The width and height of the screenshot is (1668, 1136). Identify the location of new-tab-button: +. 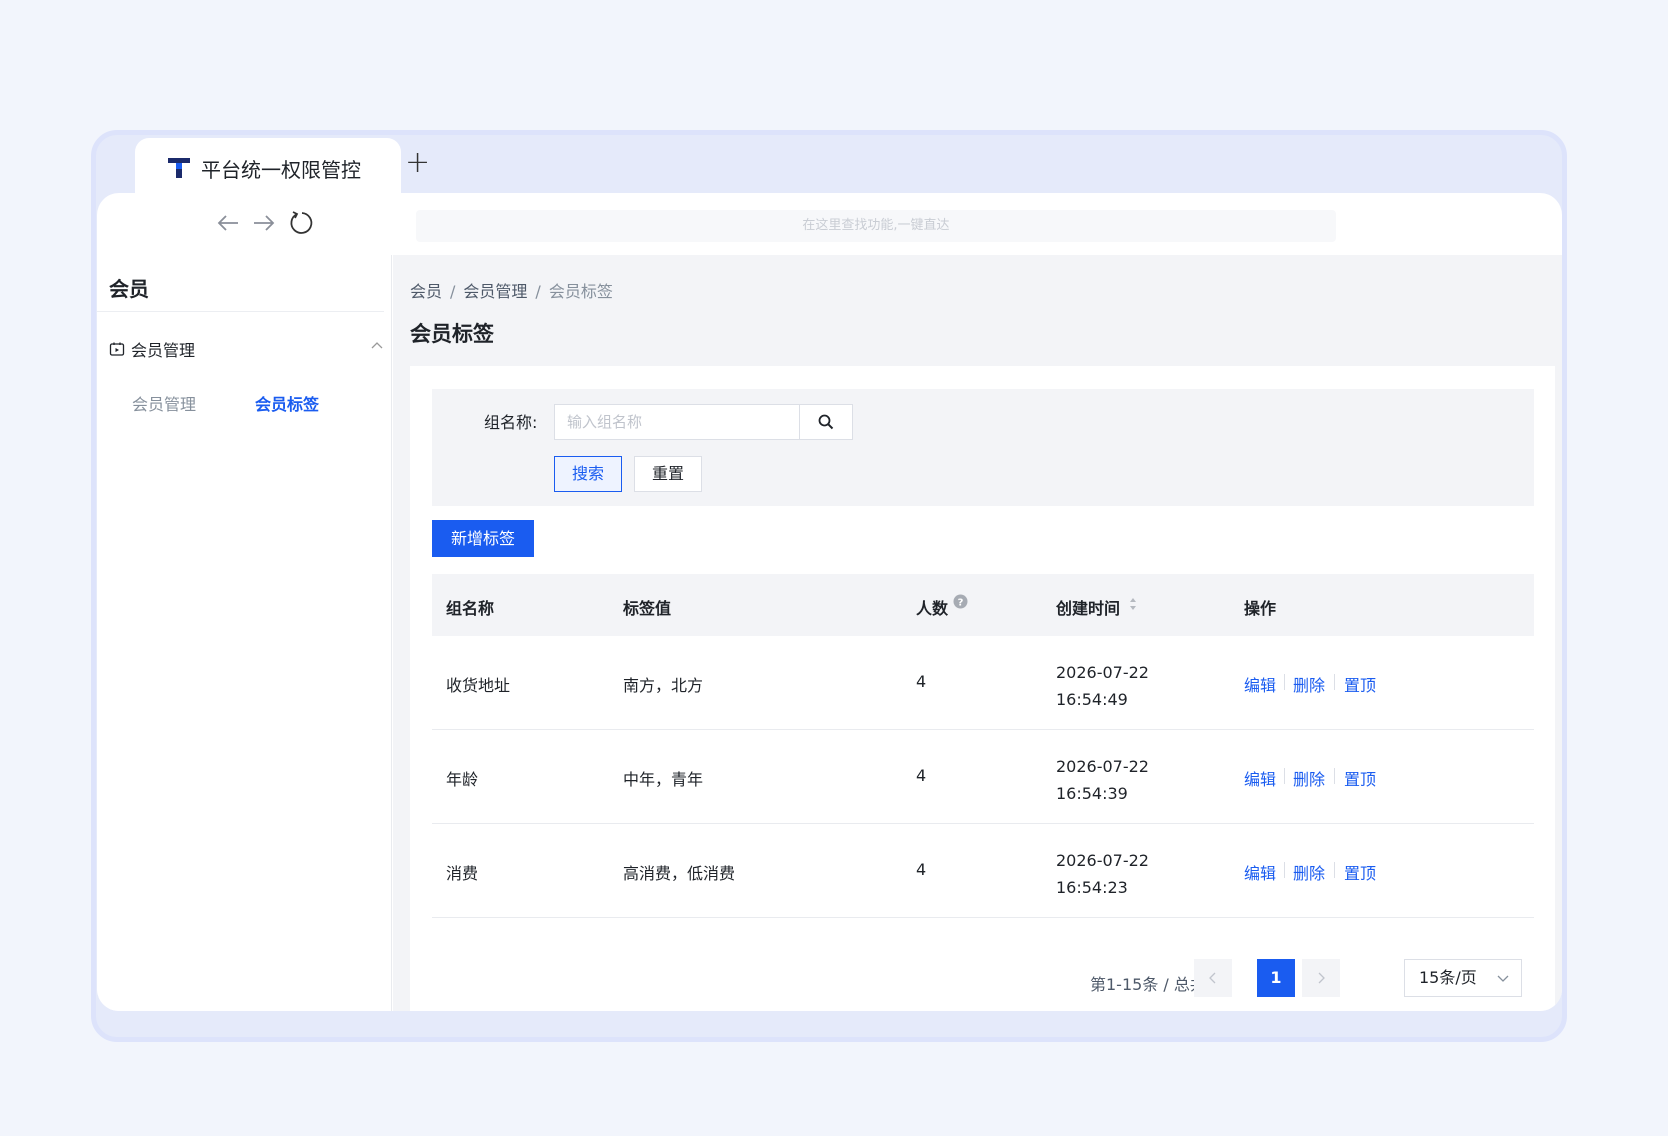
(417, 163).